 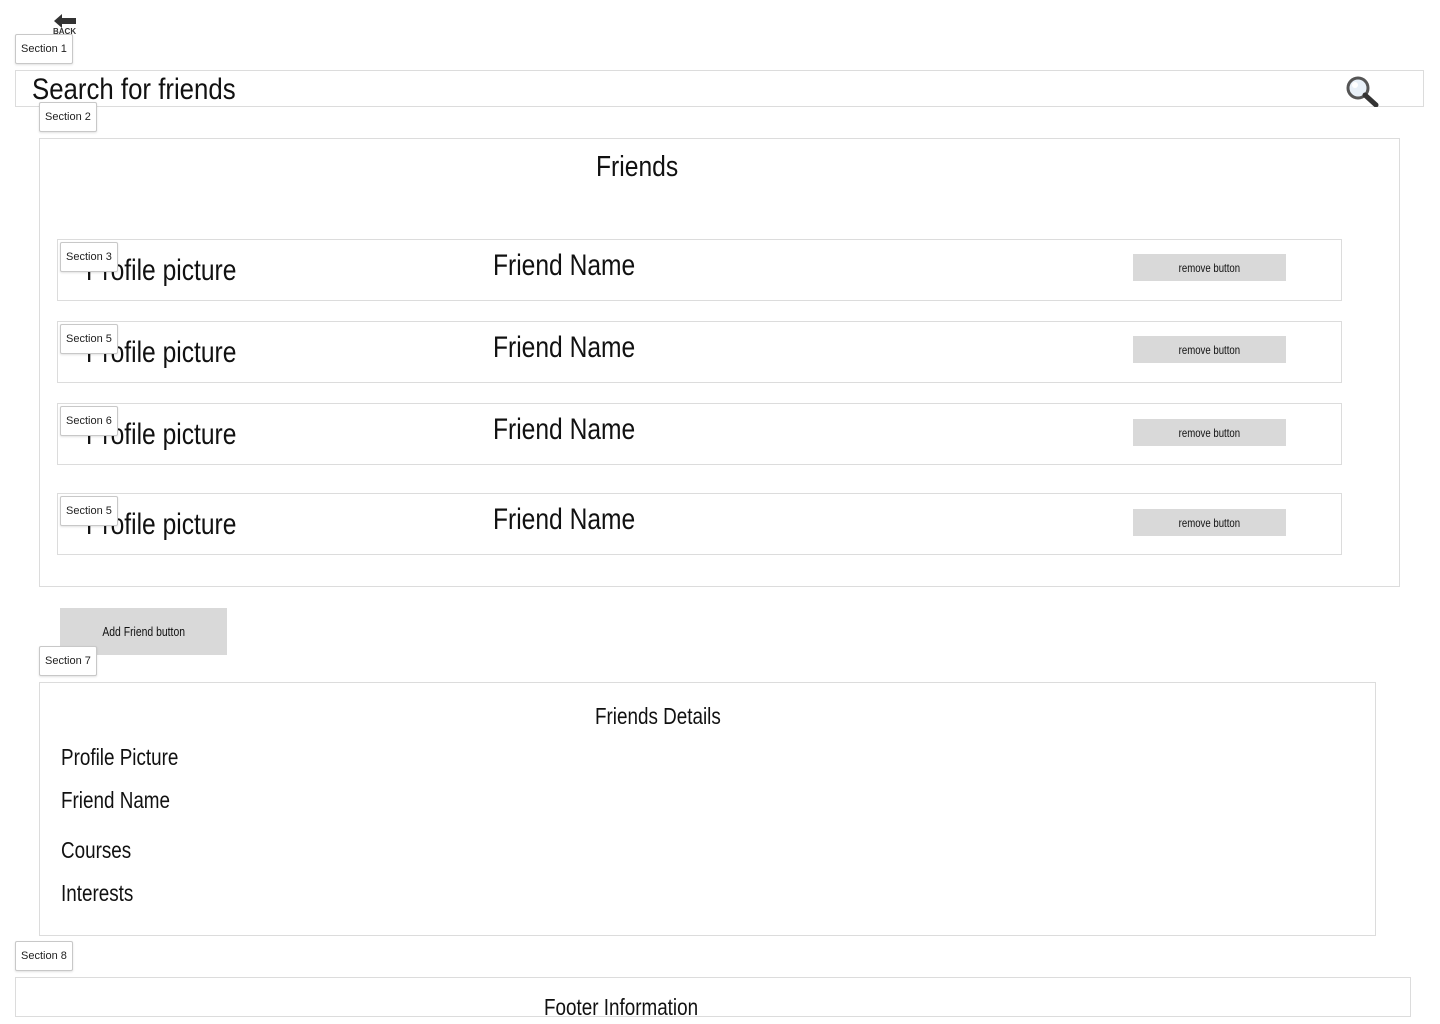 I want to click on footer-information: Footer Information, so click(x=621, y=1005).